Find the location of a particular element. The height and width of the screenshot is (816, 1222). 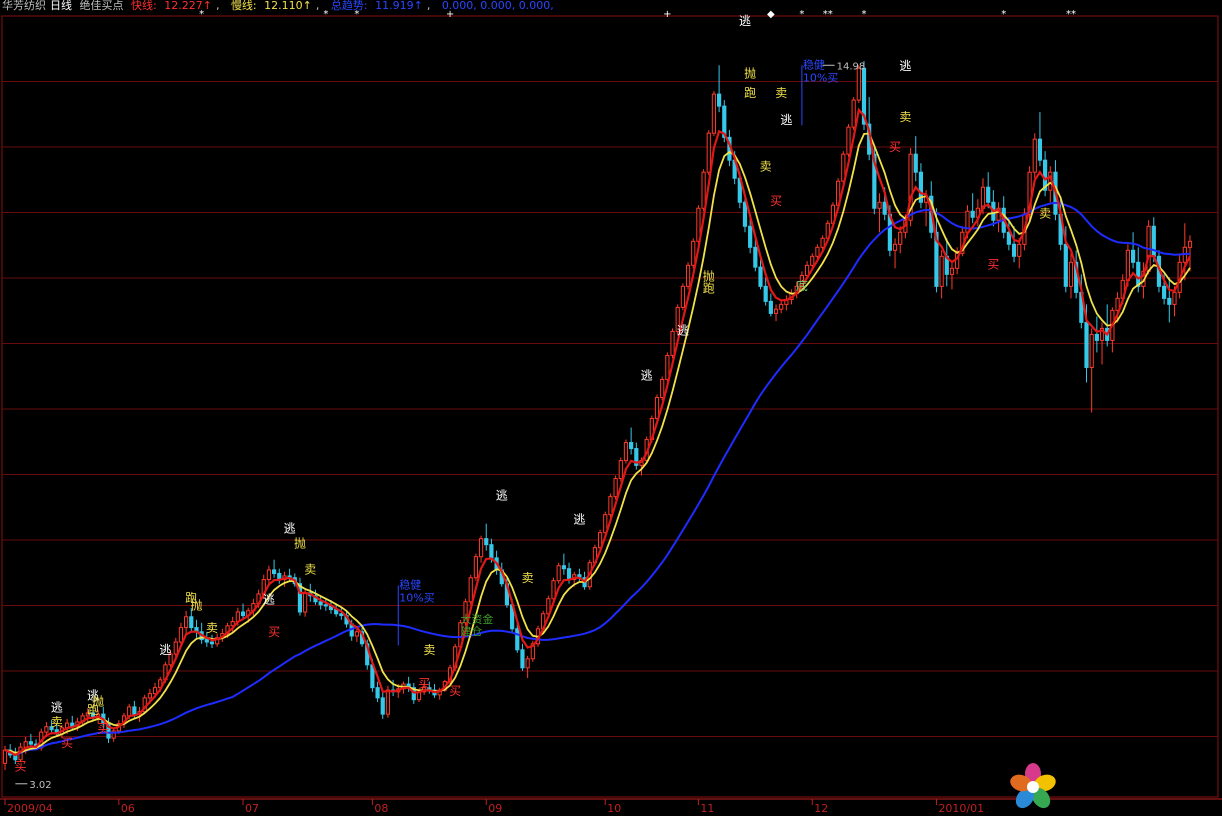

signal-label: 底 is located at coordinates (802, 285).